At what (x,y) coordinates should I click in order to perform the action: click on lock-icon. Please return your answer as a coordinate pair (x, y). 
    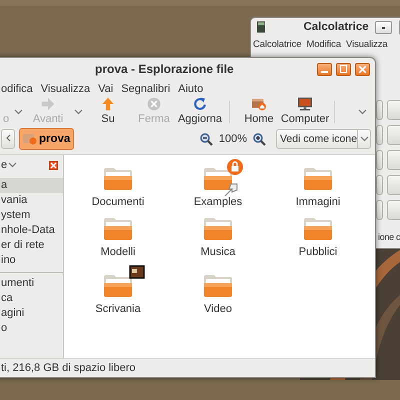
    Looking at the image, I should click on (235, 167).